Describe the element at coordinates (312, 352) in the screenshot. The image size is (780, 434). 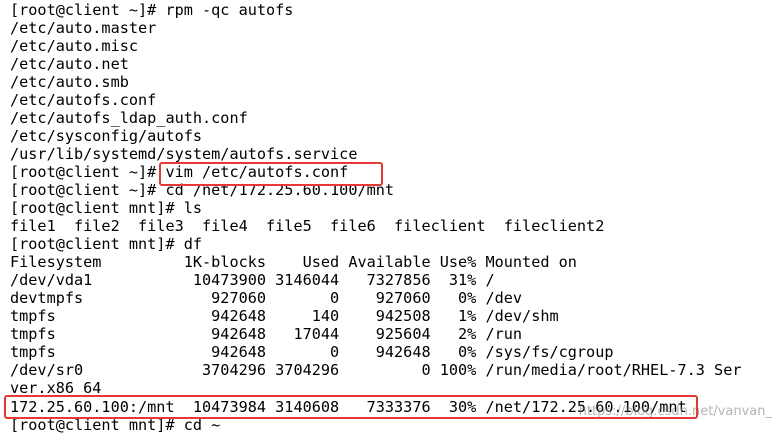
I see `terminal-line: tmpfs 942648 0 942648 0% /sys/fs/cgroup` at that location.